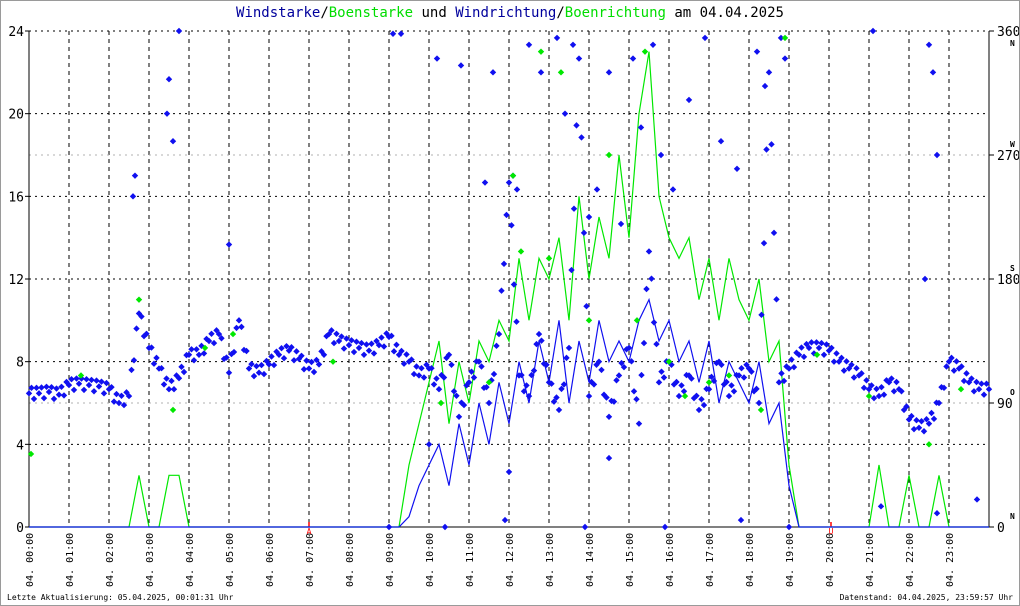 The width and height of the screenshot is (1020, 606). I want to click on x-tick-label: 04. 03:00, so click(150, 560).